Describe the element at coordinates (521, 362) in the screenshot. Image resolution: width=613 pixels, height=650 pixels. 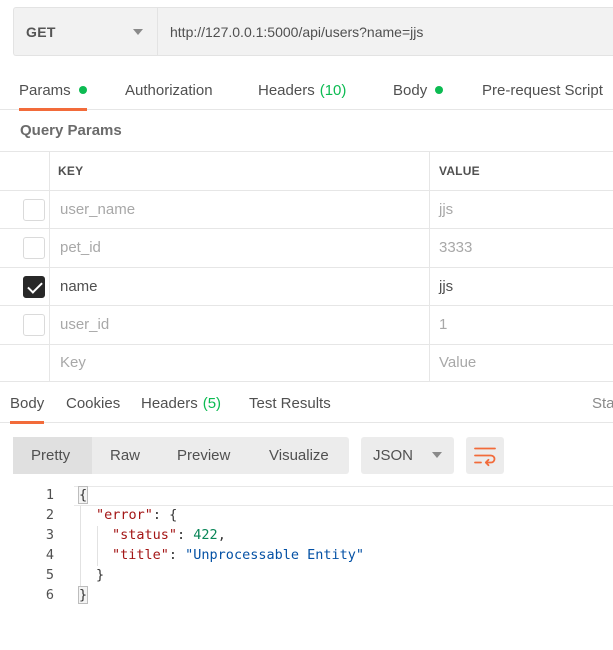
I see `new-value-input: Value` at that location.